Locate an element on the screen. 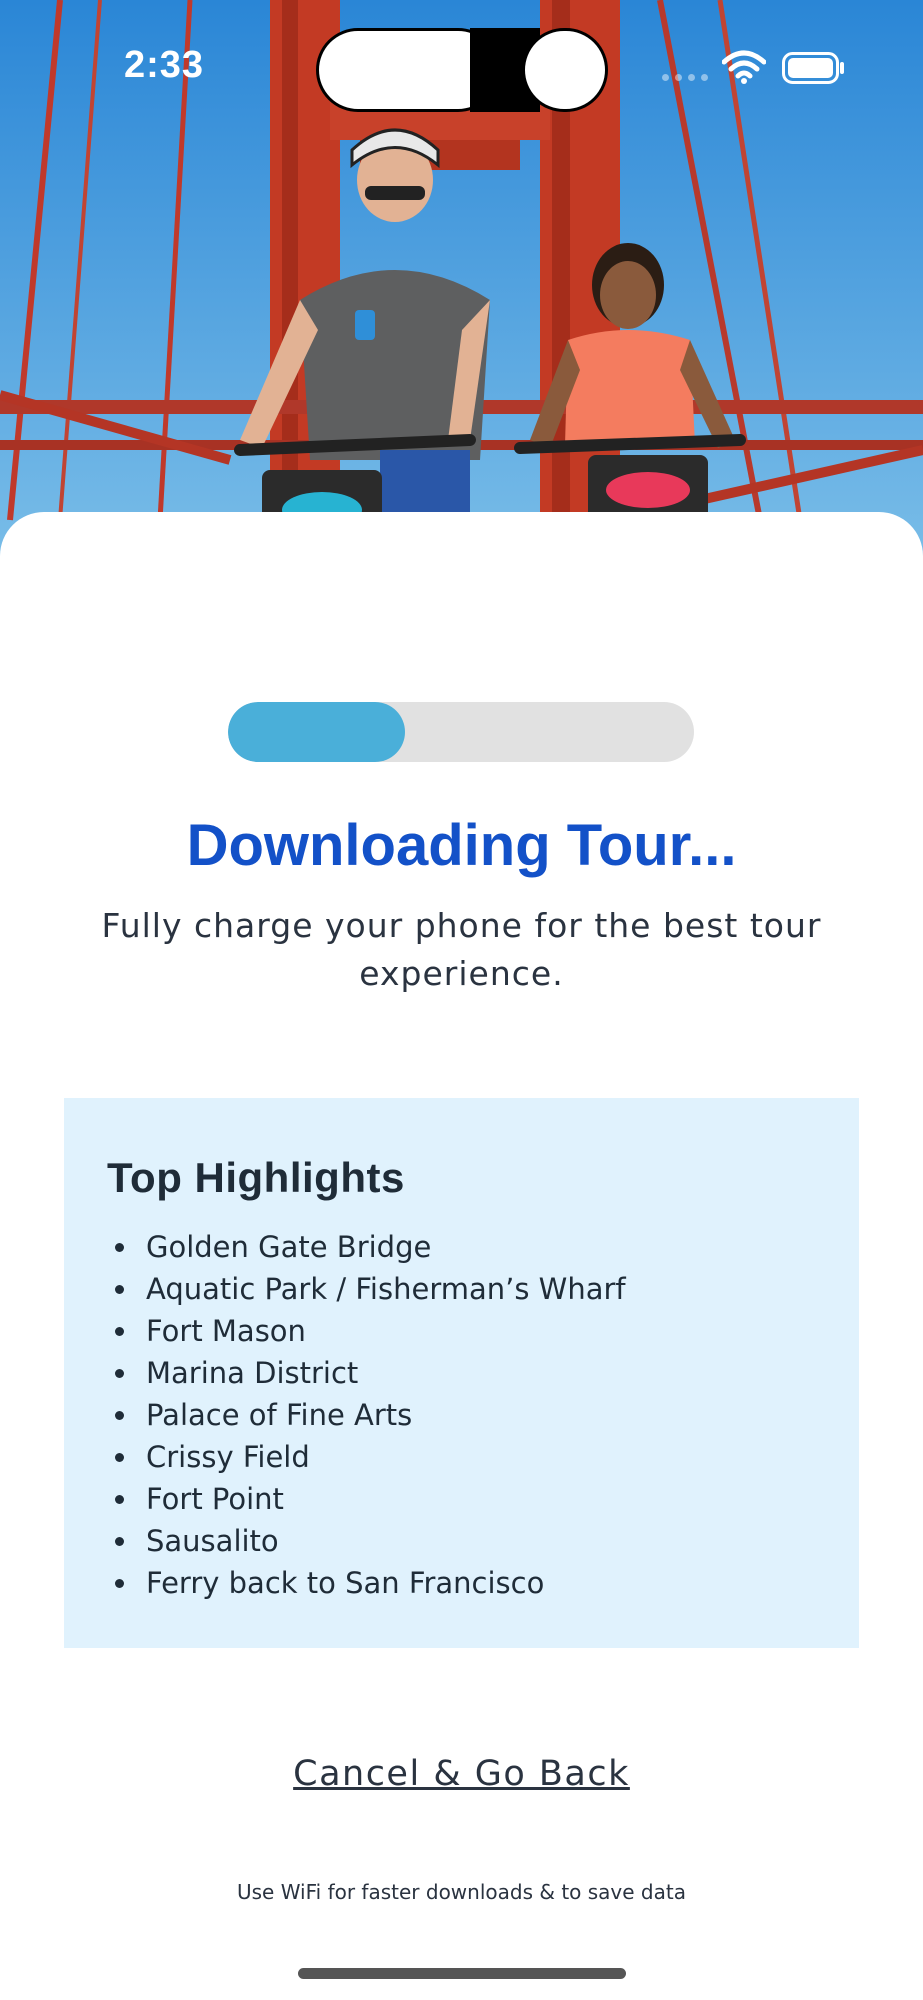  highlight-item: Marina District is located at coordinates (483, 1373).